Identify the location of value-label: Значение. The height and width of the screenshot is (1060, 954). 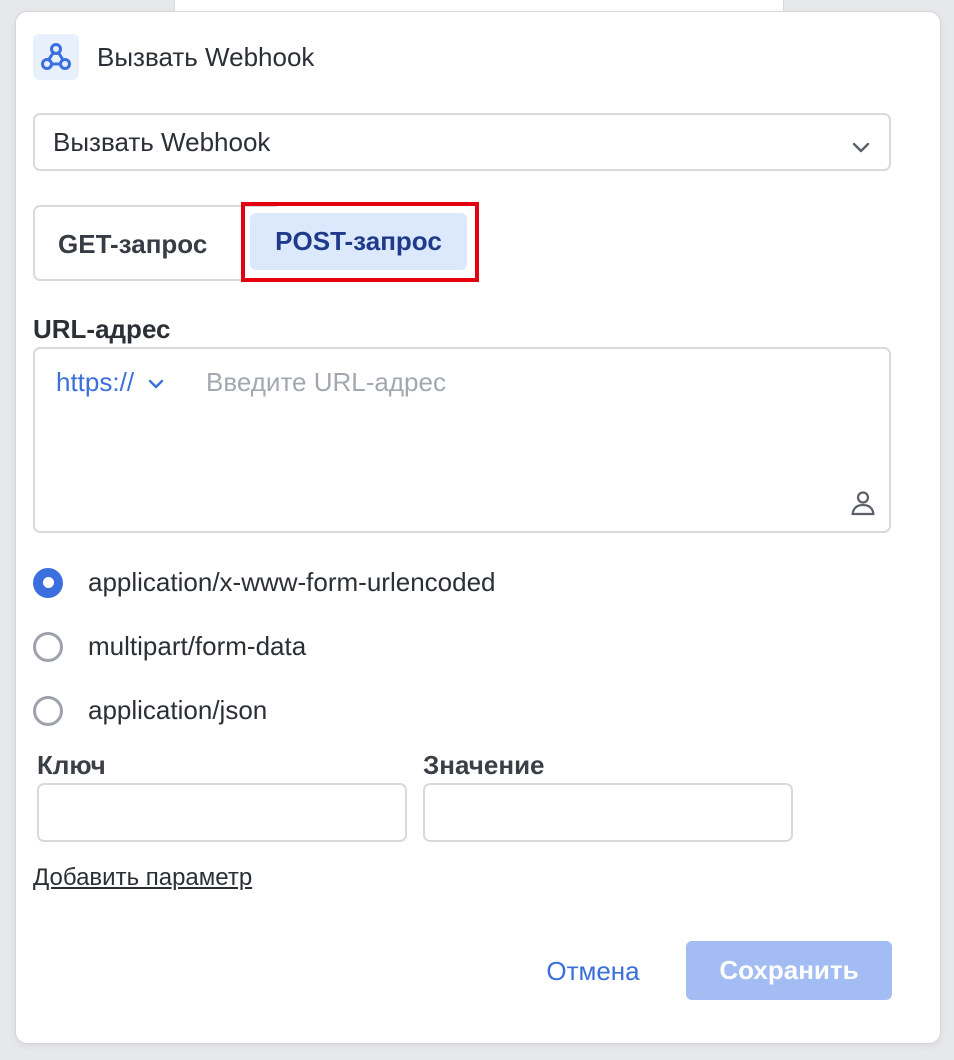
(484, 765).